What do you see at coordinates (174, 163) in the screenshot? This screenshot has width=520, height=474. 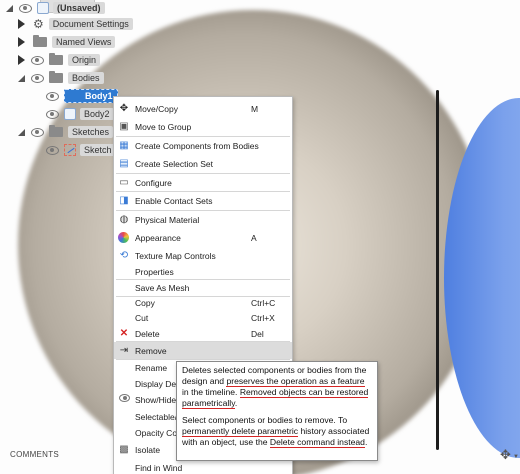 I see `menu-item-label: Create Selection Set` at bounding box center [174, 163].